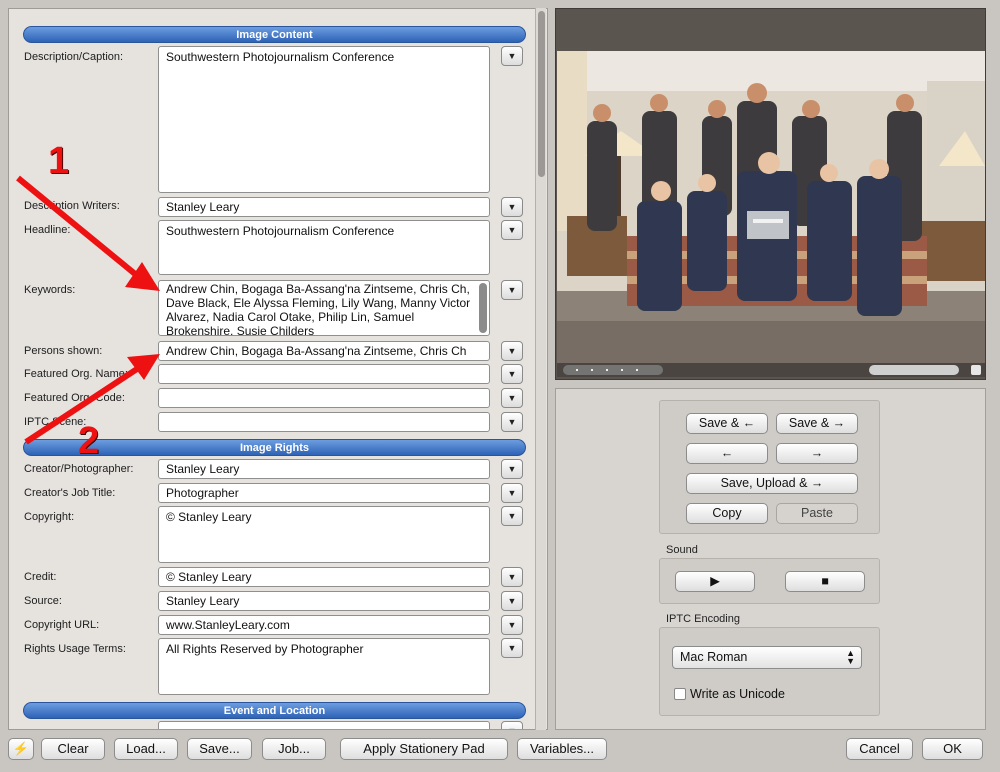 The height and width of the screenshot is (772, 1000). What do you see at coordinates (55, 422) in the screenshot?
I see `iptc-scene-label: IPTC Scene:` at bounding box center [55, 422].